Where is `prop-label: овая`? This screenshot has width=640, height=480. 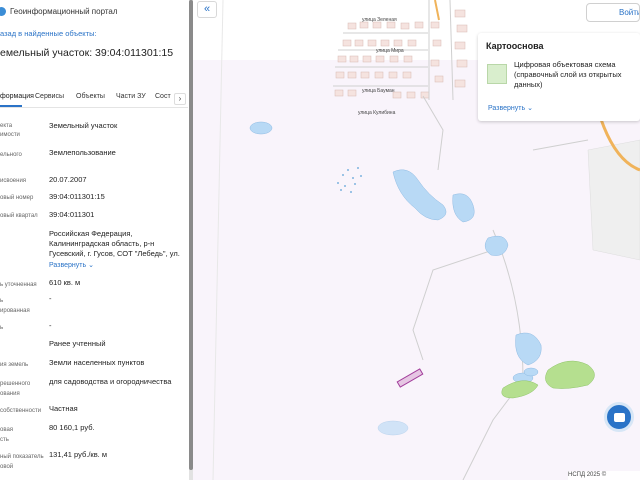 prop-label: овая is located at coordinates (7, 430).